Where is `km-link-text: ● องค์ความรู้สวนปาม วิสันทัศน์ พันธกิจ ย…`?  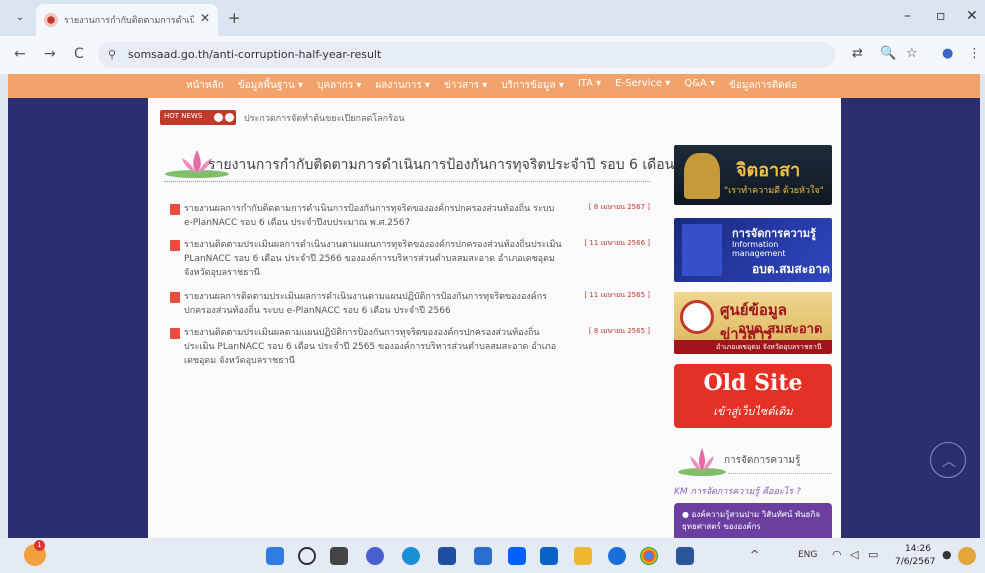 km-link-text: ● องค์ความรู้สวนปาม วิสันทัศน์ พันธกิจ ย… is located at coordinates (754, 521).